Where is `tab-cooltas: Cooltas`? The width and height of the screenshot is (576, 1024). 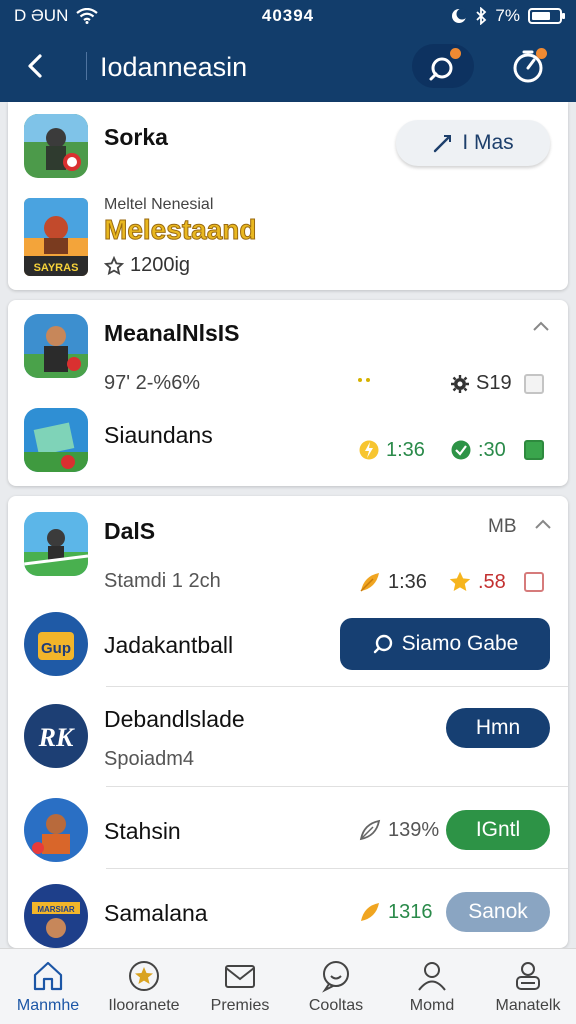
tab-cooltas: Cooltas is located at coordinates (336, 986).